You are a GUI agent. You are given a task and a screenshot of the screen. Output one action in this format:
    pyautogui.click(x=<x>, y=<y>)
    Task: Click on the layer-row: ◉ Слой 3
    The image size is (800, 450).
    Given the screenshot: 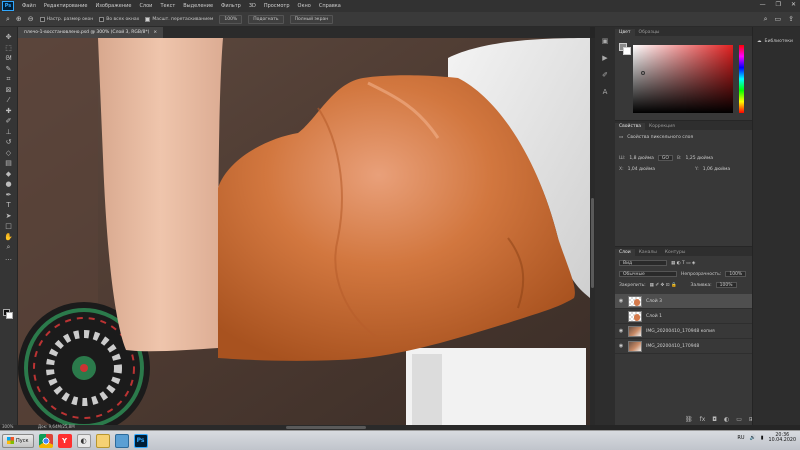 What is the action you would take?
    pyautogui.click(x=683, y=301)
    